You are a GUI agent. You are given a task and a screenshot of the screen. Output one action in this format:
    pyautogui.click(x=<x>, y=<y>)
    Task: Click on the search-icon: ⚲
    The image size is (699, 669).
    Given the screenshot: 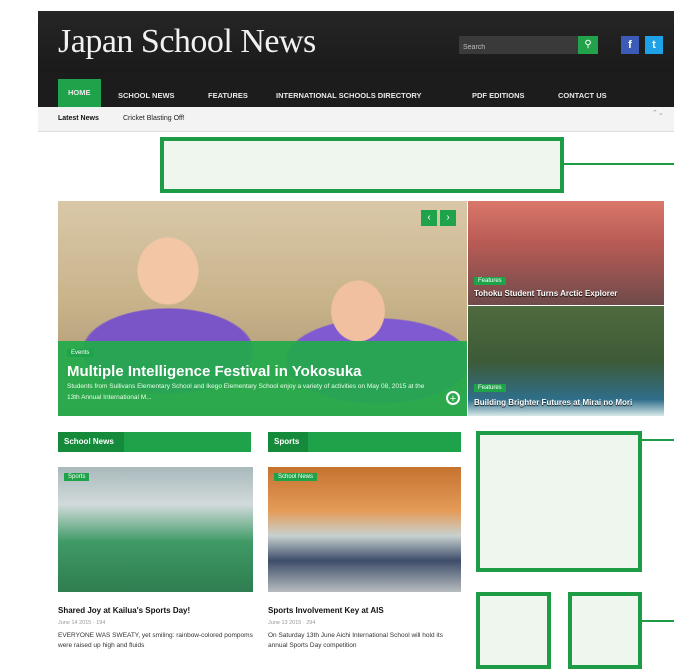 What is the action you would take?
    pyautogui.click(x=588, y=44)
    